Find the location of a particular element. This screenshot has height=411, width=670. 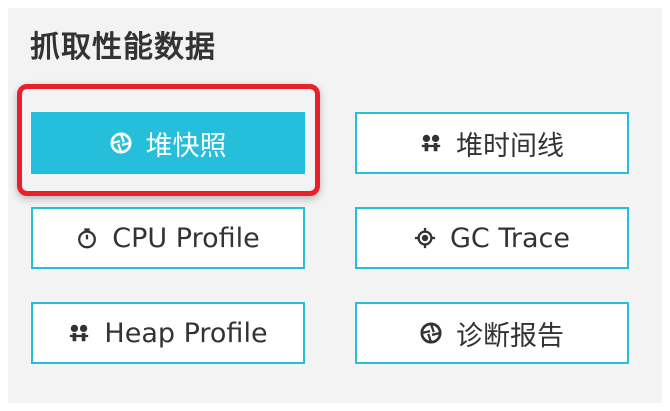

heap-timeline-label: 堆时间线 is located at coordinates (510, 146).